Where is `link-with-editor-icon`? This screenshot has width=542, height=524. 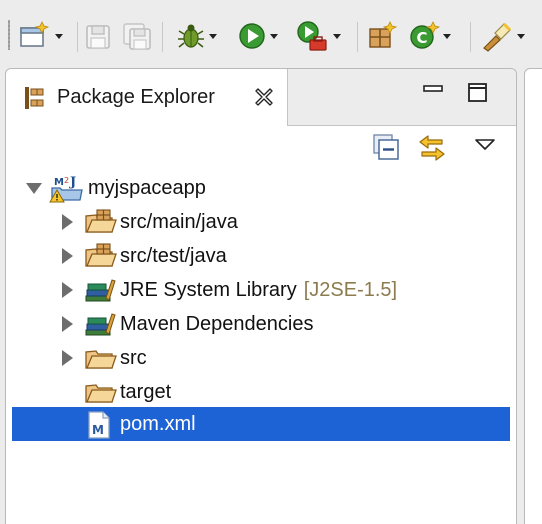 link-with-editor-icon is located at coordinates (432, 150).